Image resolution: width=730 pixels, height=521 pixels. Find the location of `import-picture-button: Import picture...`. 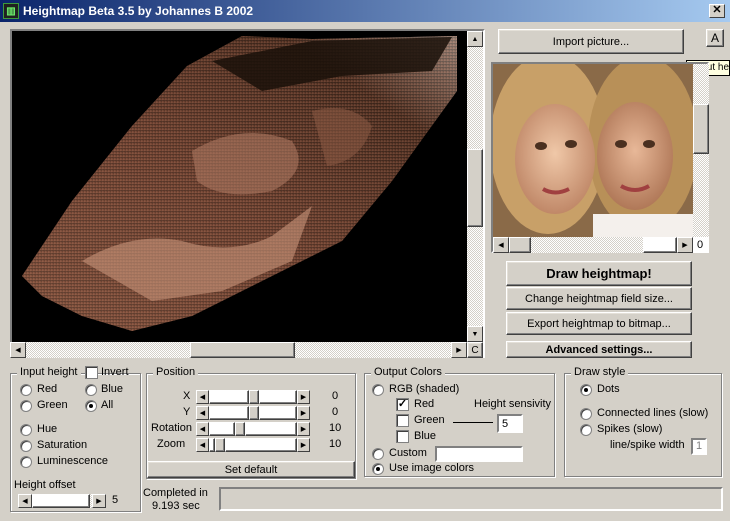

import-picture-button: Import picture... is located at coordinates (591, 41).